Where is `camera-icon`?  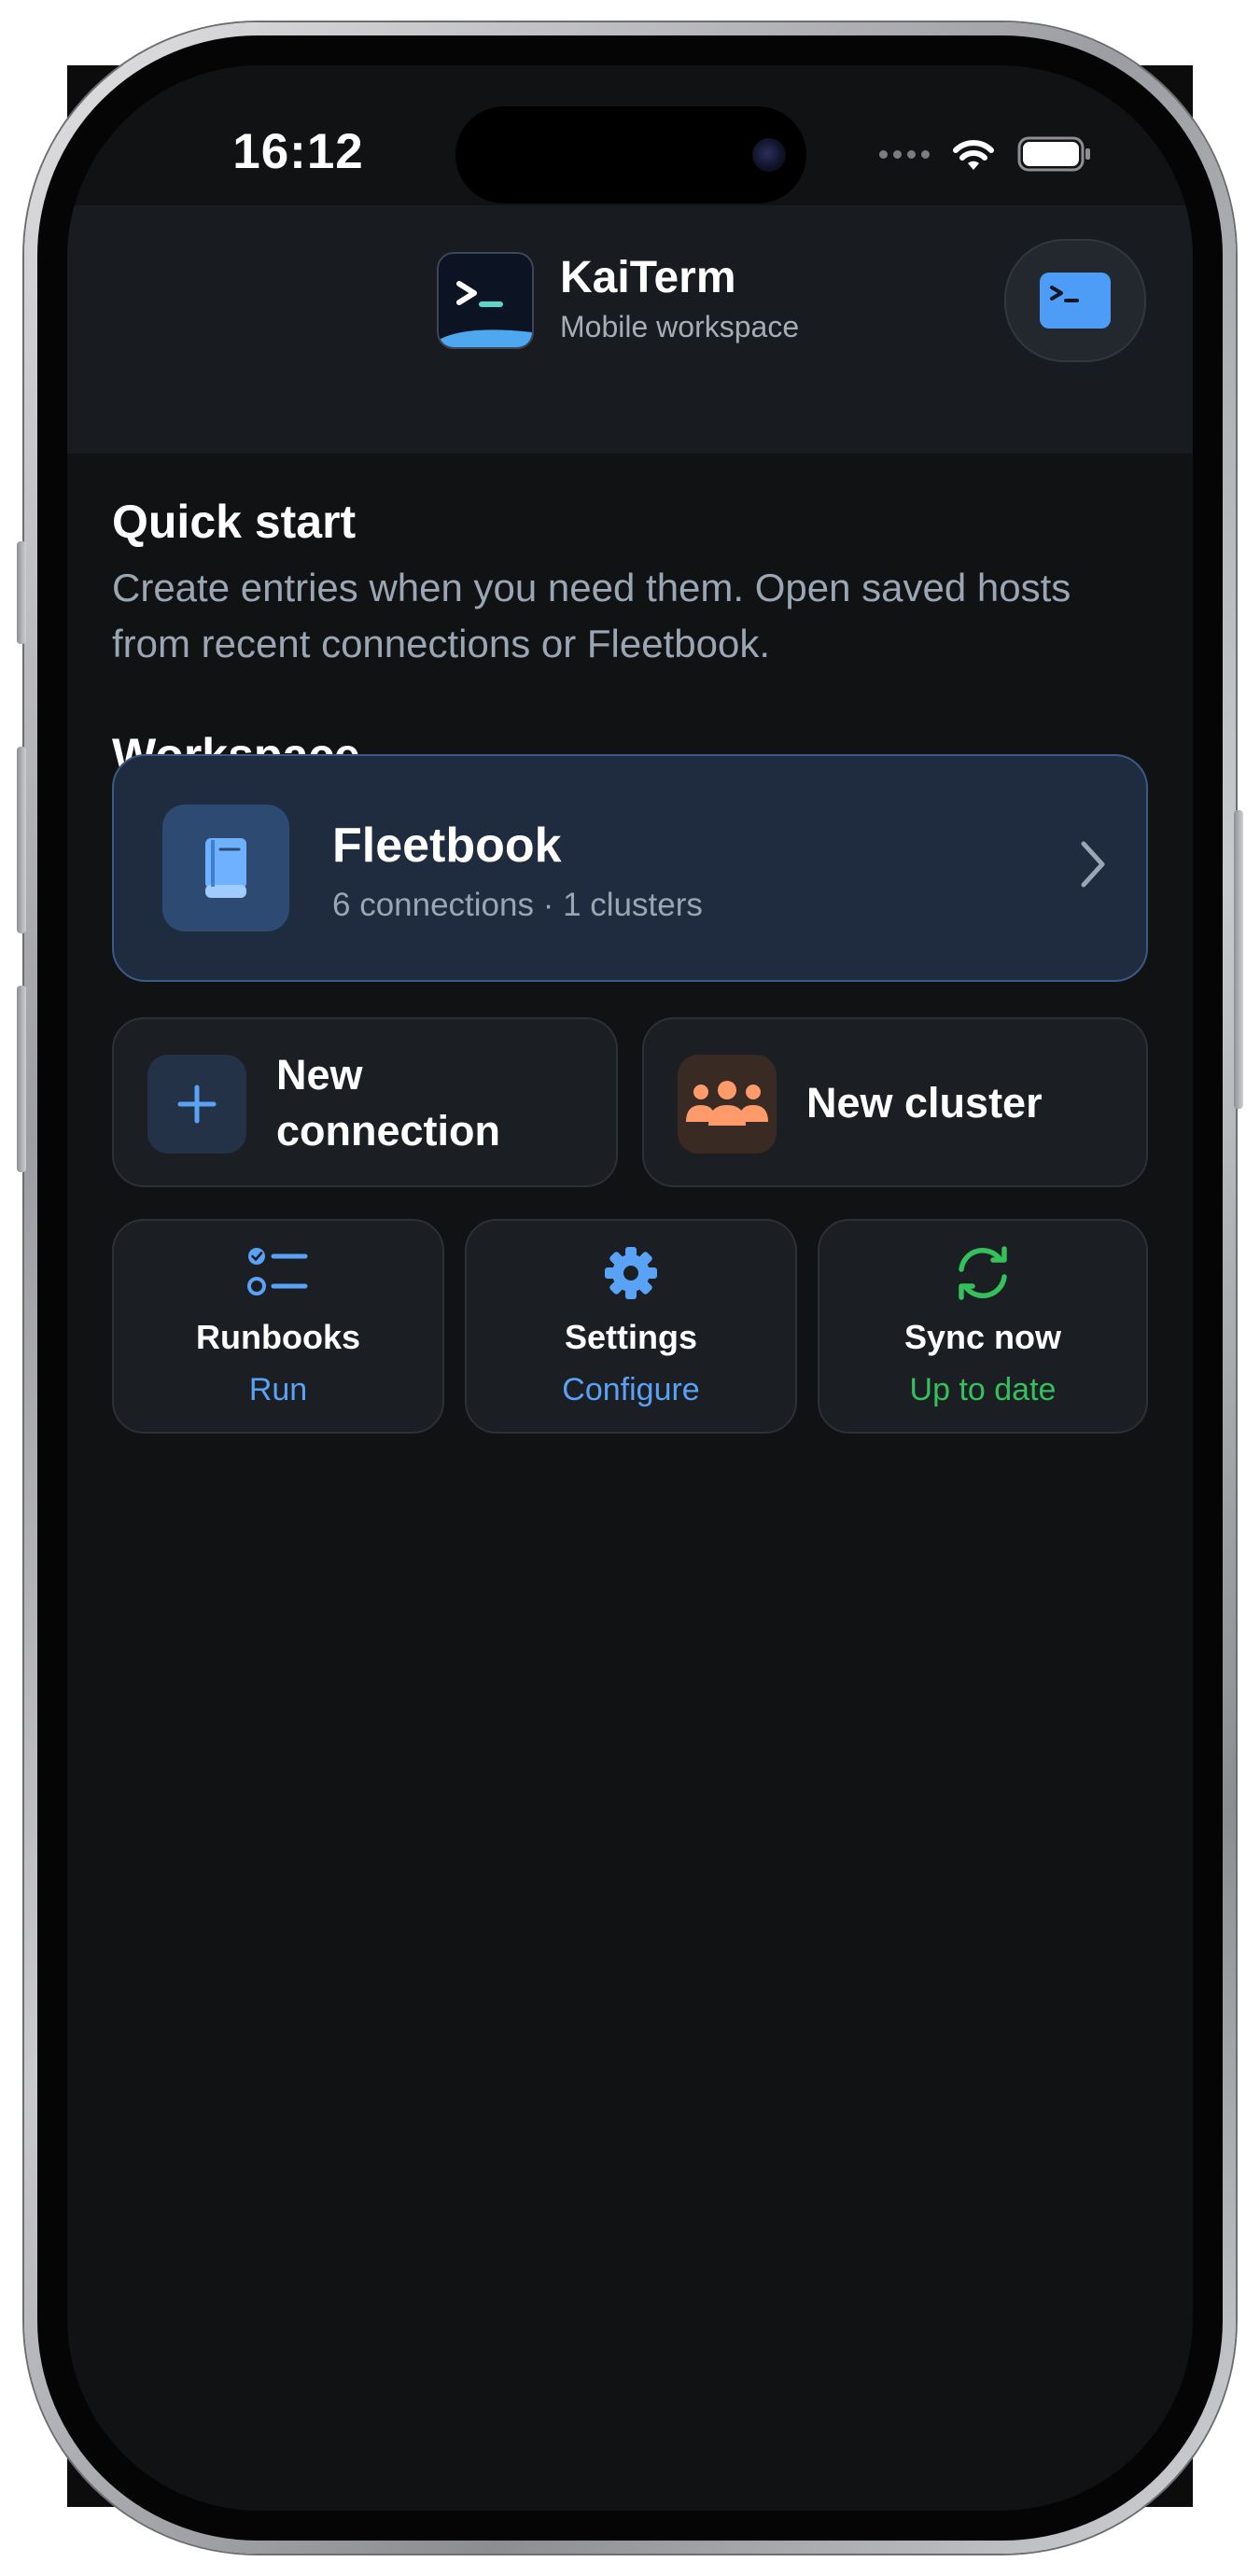
camera-icon is located at coordinates (769, 155).